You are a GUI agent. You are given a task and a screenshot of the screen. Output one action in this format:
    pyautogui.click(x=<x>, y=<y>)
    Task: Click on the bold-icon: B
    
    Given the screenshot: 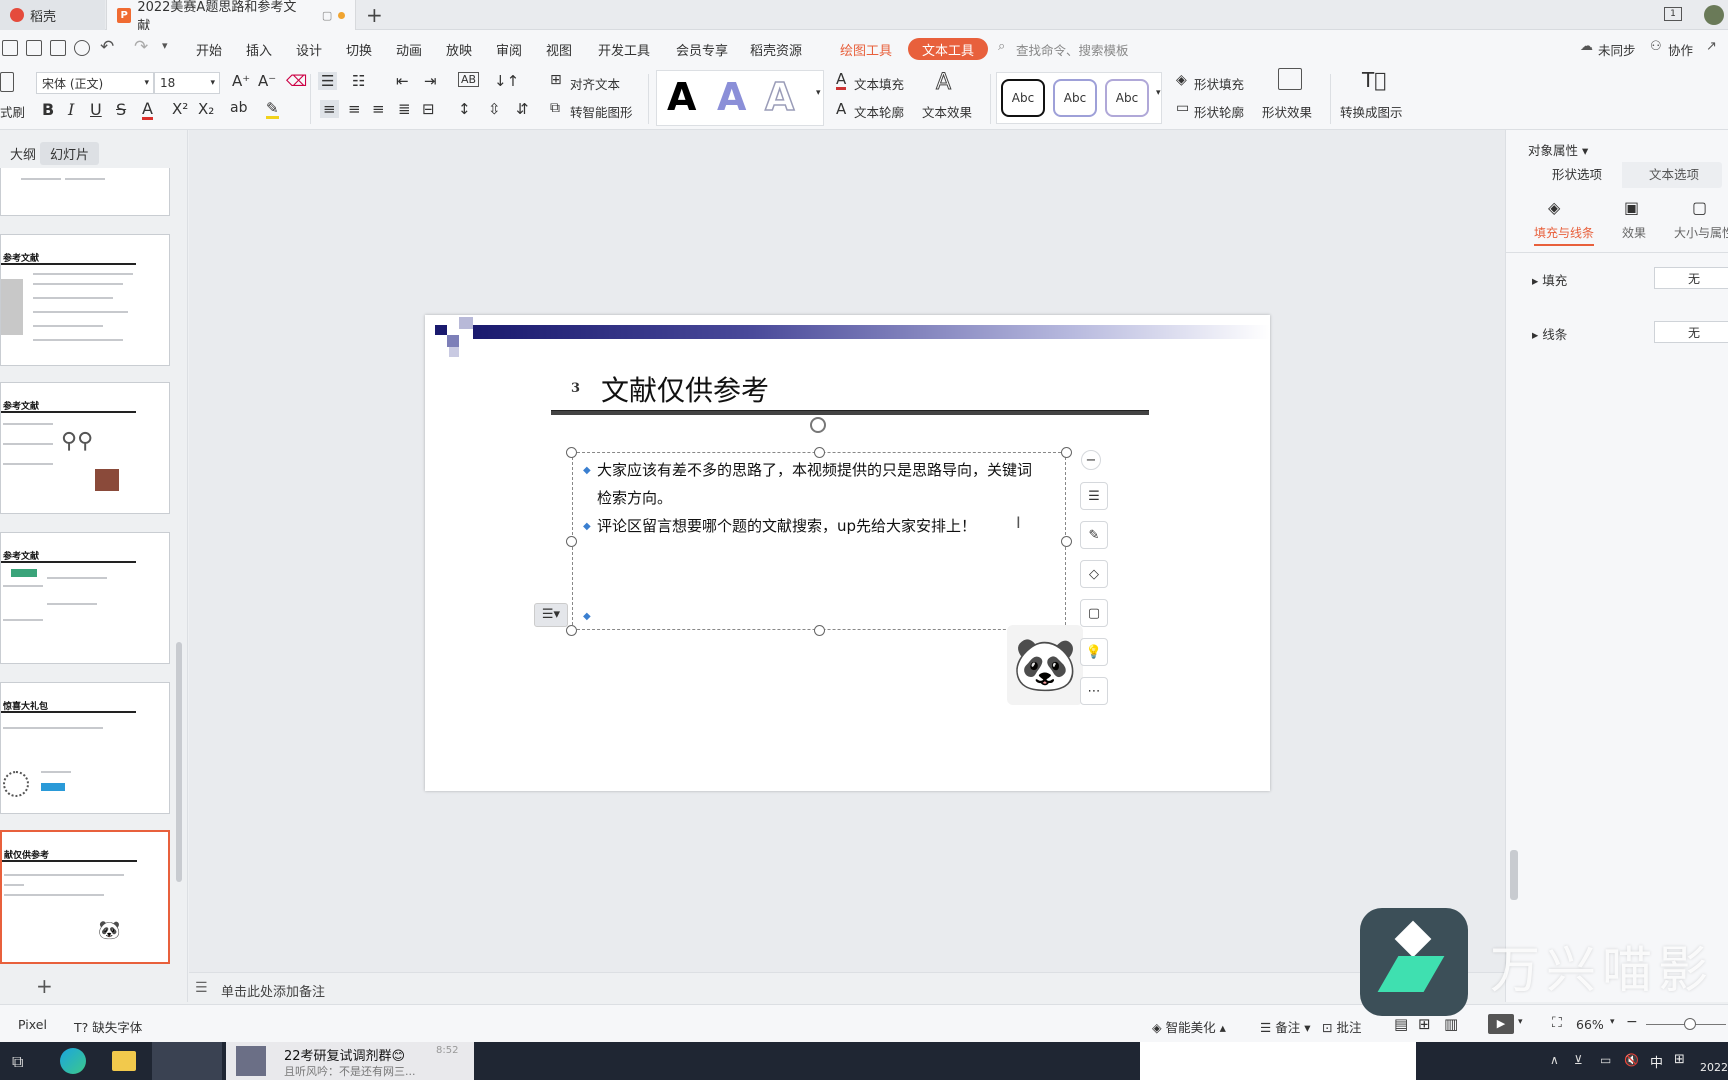 What is the action you would take?
    pyautogui.click(x=48, y=109)
    